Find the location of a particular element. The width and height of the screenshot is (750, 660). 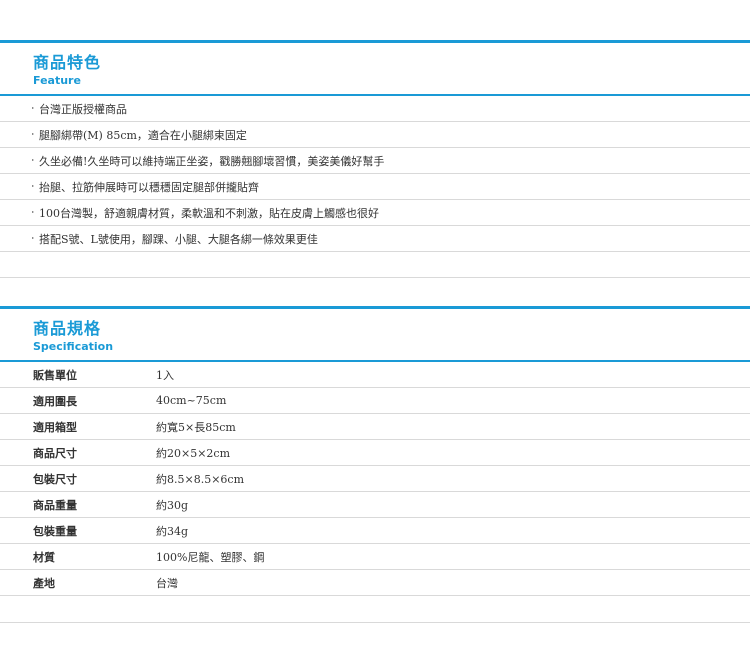

spec-label: 商品尺寸 is located at coordinates (55, 453).